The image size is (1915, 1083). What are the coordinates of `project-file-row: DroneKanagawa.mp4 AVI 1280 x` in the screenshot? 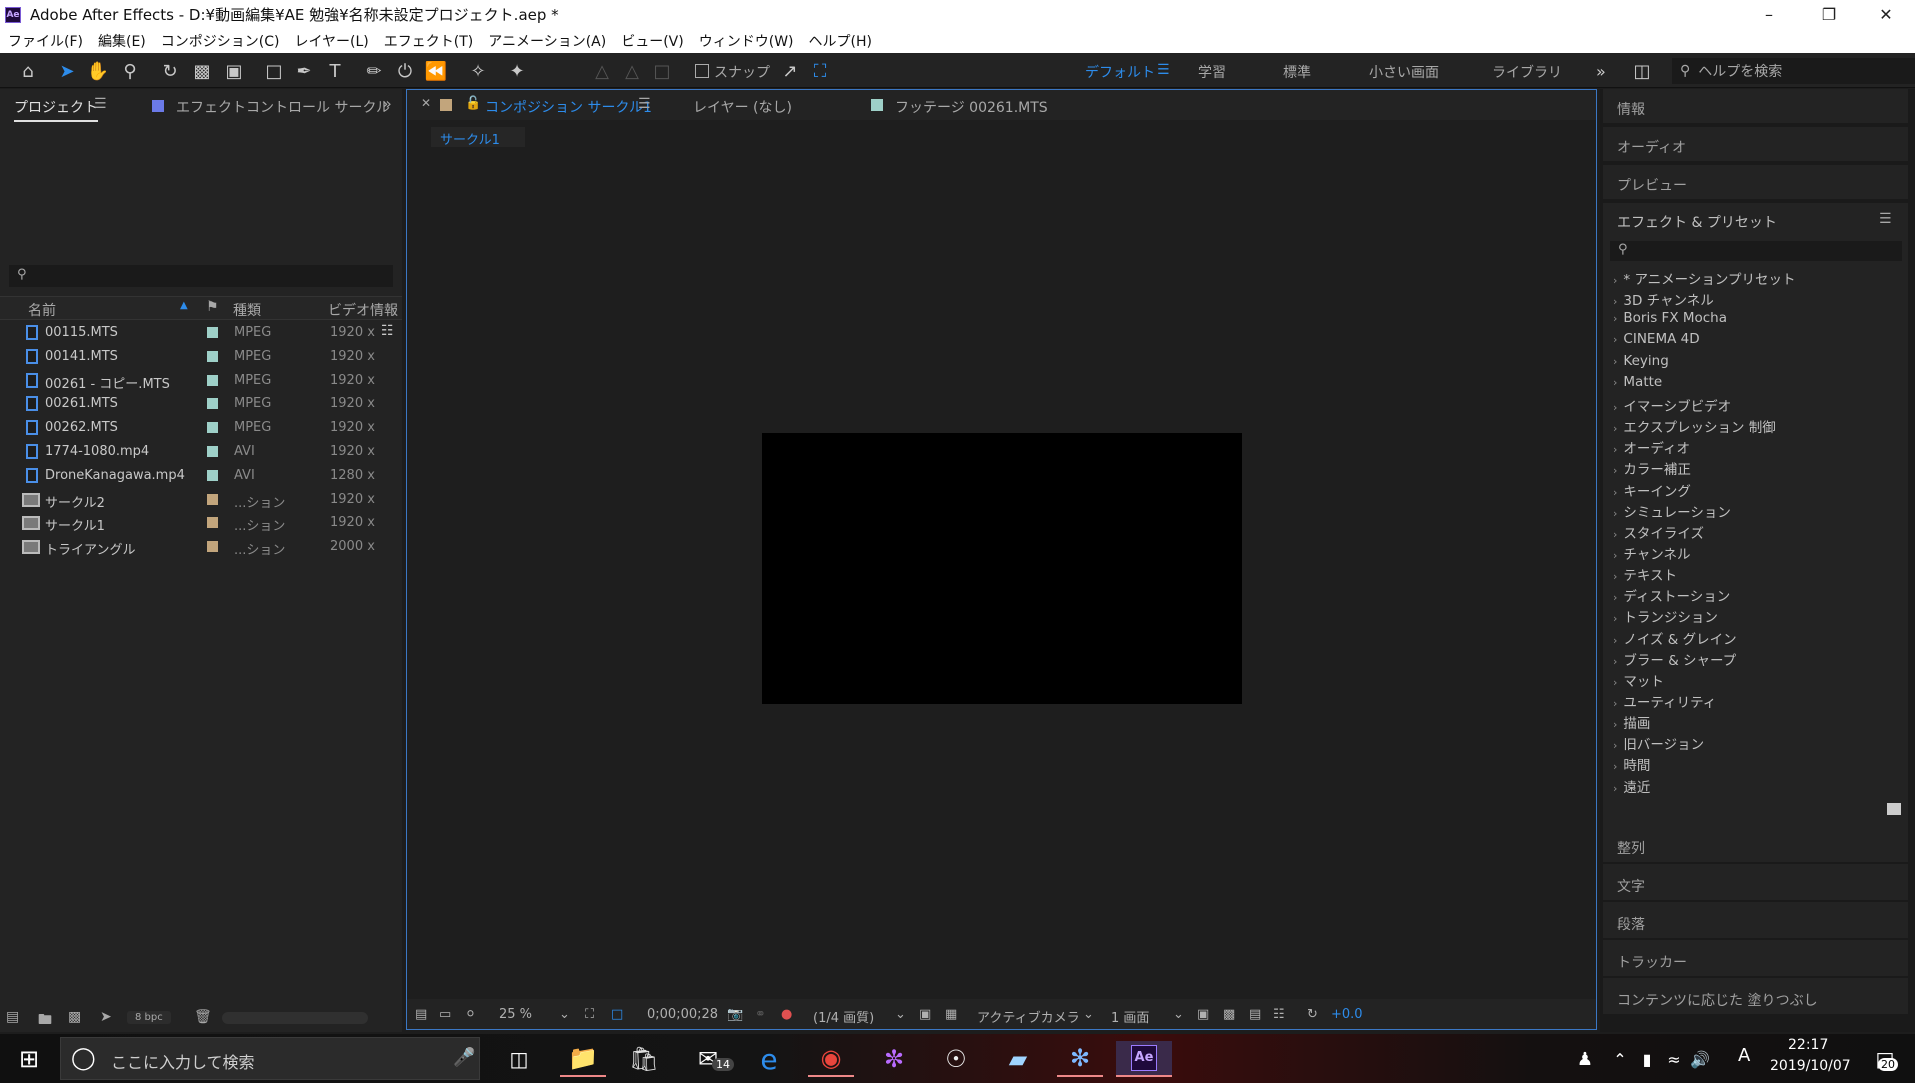 It's located at (200, 476).